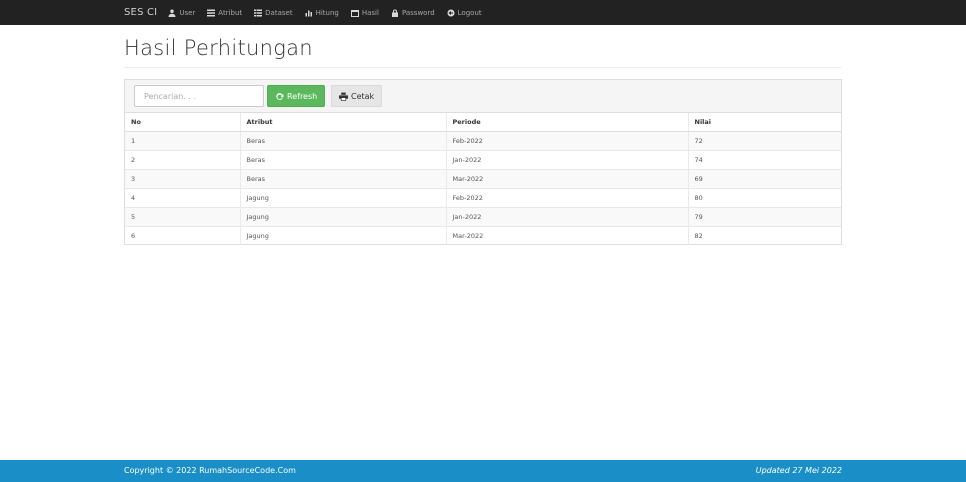 This screenshot has height=482, width=966. Describe the element at coordinates (230, 12) in the screenshot. I see `nav-item-label: Atribut` at that location.